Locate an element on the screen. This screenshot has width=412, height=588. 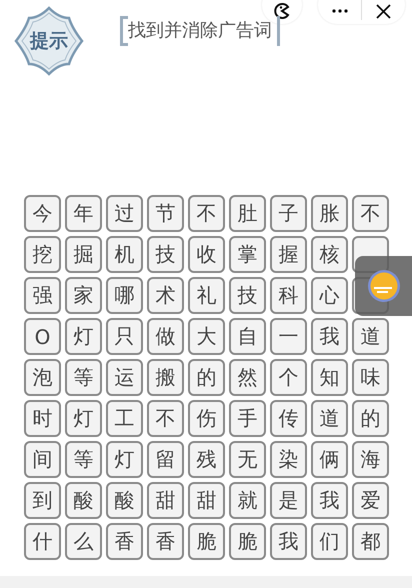
pacman-icon is located at coordinates (282, 11).